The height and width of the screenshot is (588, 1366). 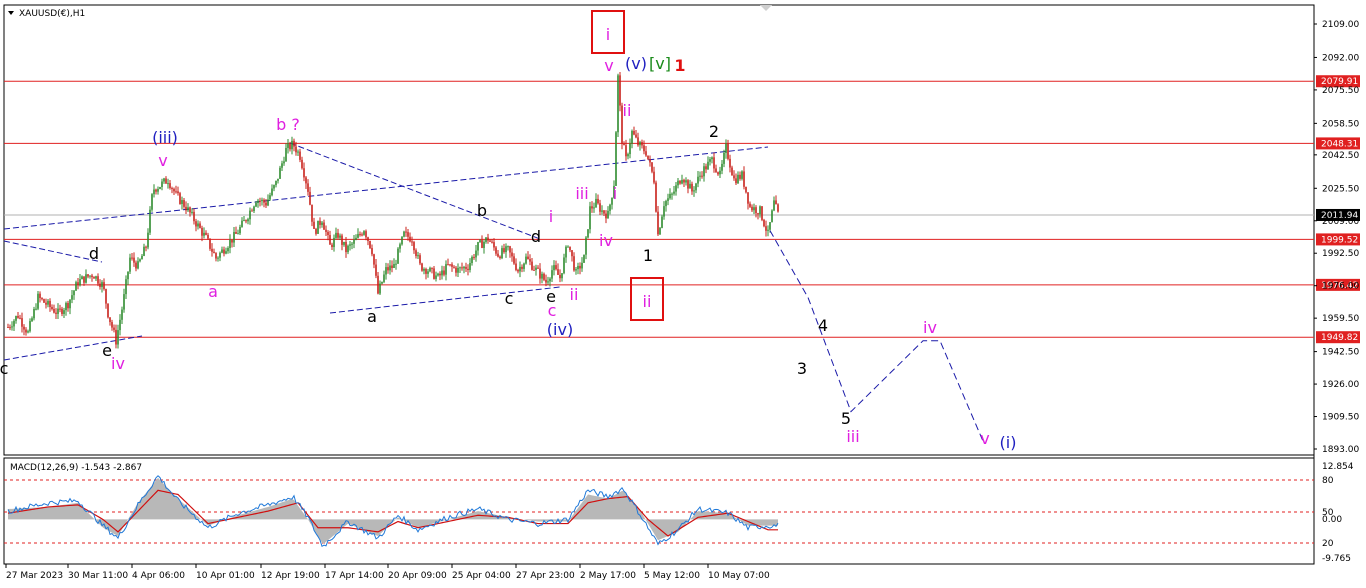 What do you see at coordinates (581, 193) in the screenshot?
I see `wave-label: iii` at bounding box center [581, 193].